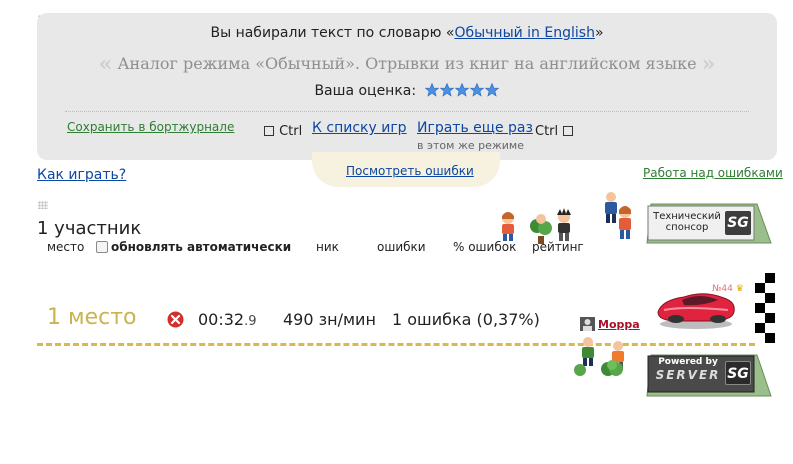 This screenshot has height=464, width=793. I want to click on ctrl-checkbox-right, so click(568, 131).